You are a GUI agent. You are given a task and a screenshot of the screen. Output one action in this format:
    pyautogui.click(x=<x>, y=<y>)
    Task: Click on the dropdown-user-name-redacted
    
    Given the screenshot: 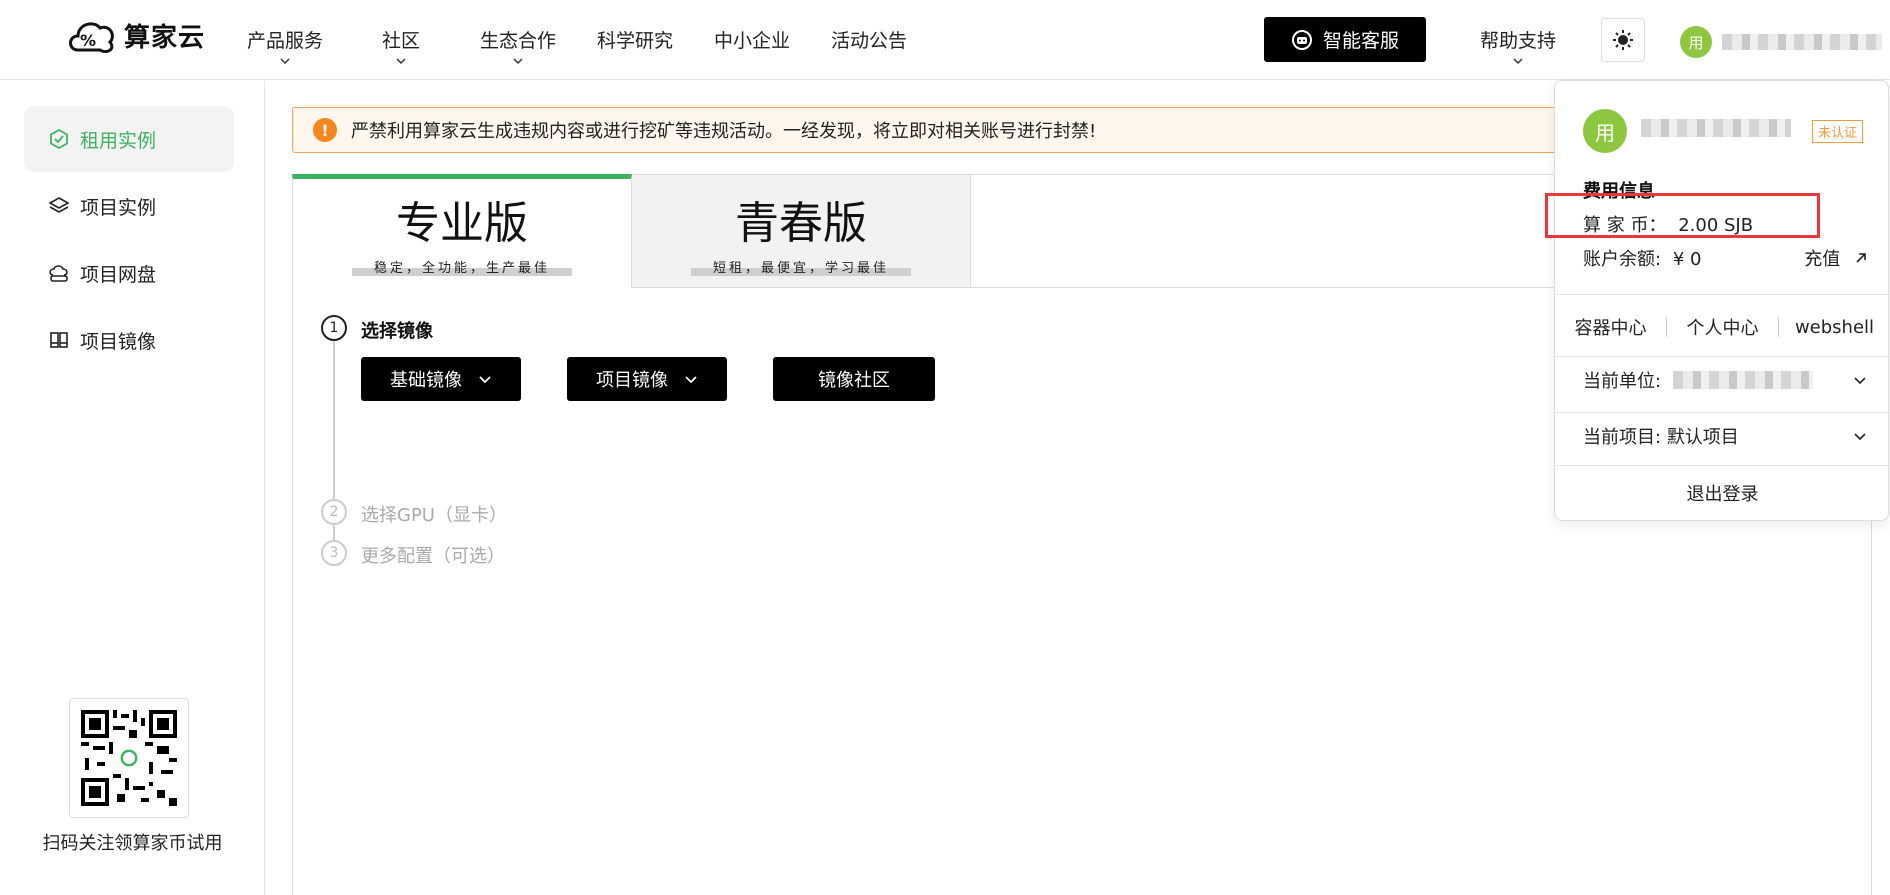 What is the action you would take?
    pyautogui.click(x=1716, y=128)
    